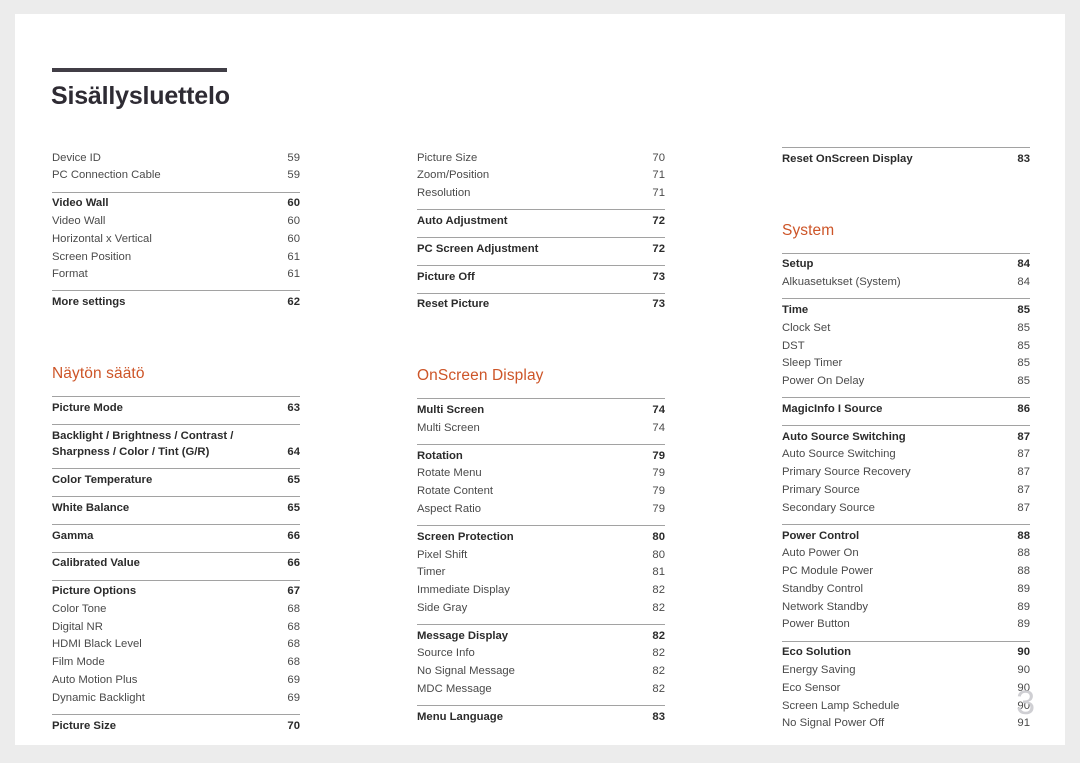  I want to click on toc-entry-primary: Menu Language 83, so click(541, 717).